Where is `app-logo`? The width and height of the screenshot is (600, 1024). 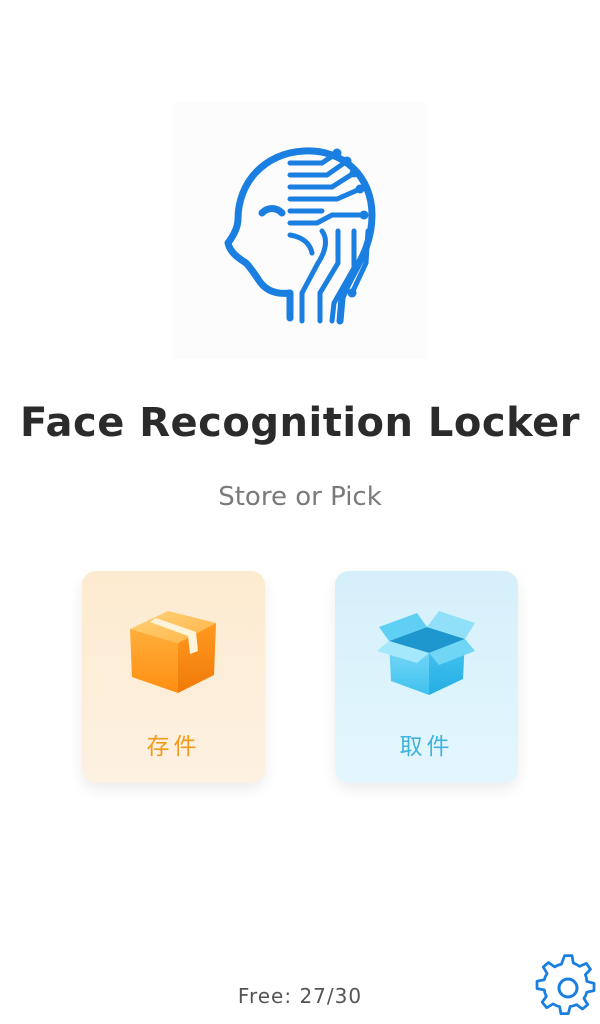
app-logo is located at coordinates (300, 231).